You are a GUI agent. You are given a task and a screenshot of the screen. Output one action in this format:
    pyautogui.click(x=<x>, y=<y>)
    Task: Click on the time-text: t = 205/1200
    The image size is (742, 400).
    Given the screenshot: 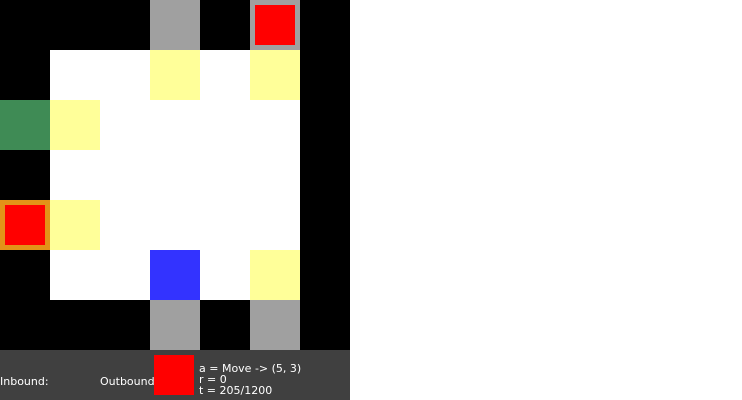 What is the action you would take?
    pyautogui.click(x=236, y=390)
    